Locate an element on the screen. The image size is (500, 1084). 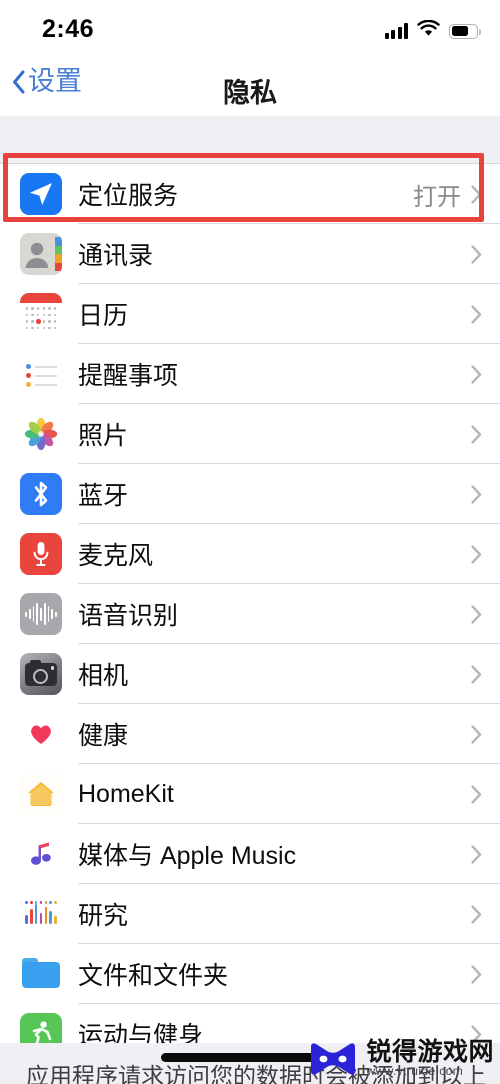
list-top-gap is located at coordinates (250, 139).